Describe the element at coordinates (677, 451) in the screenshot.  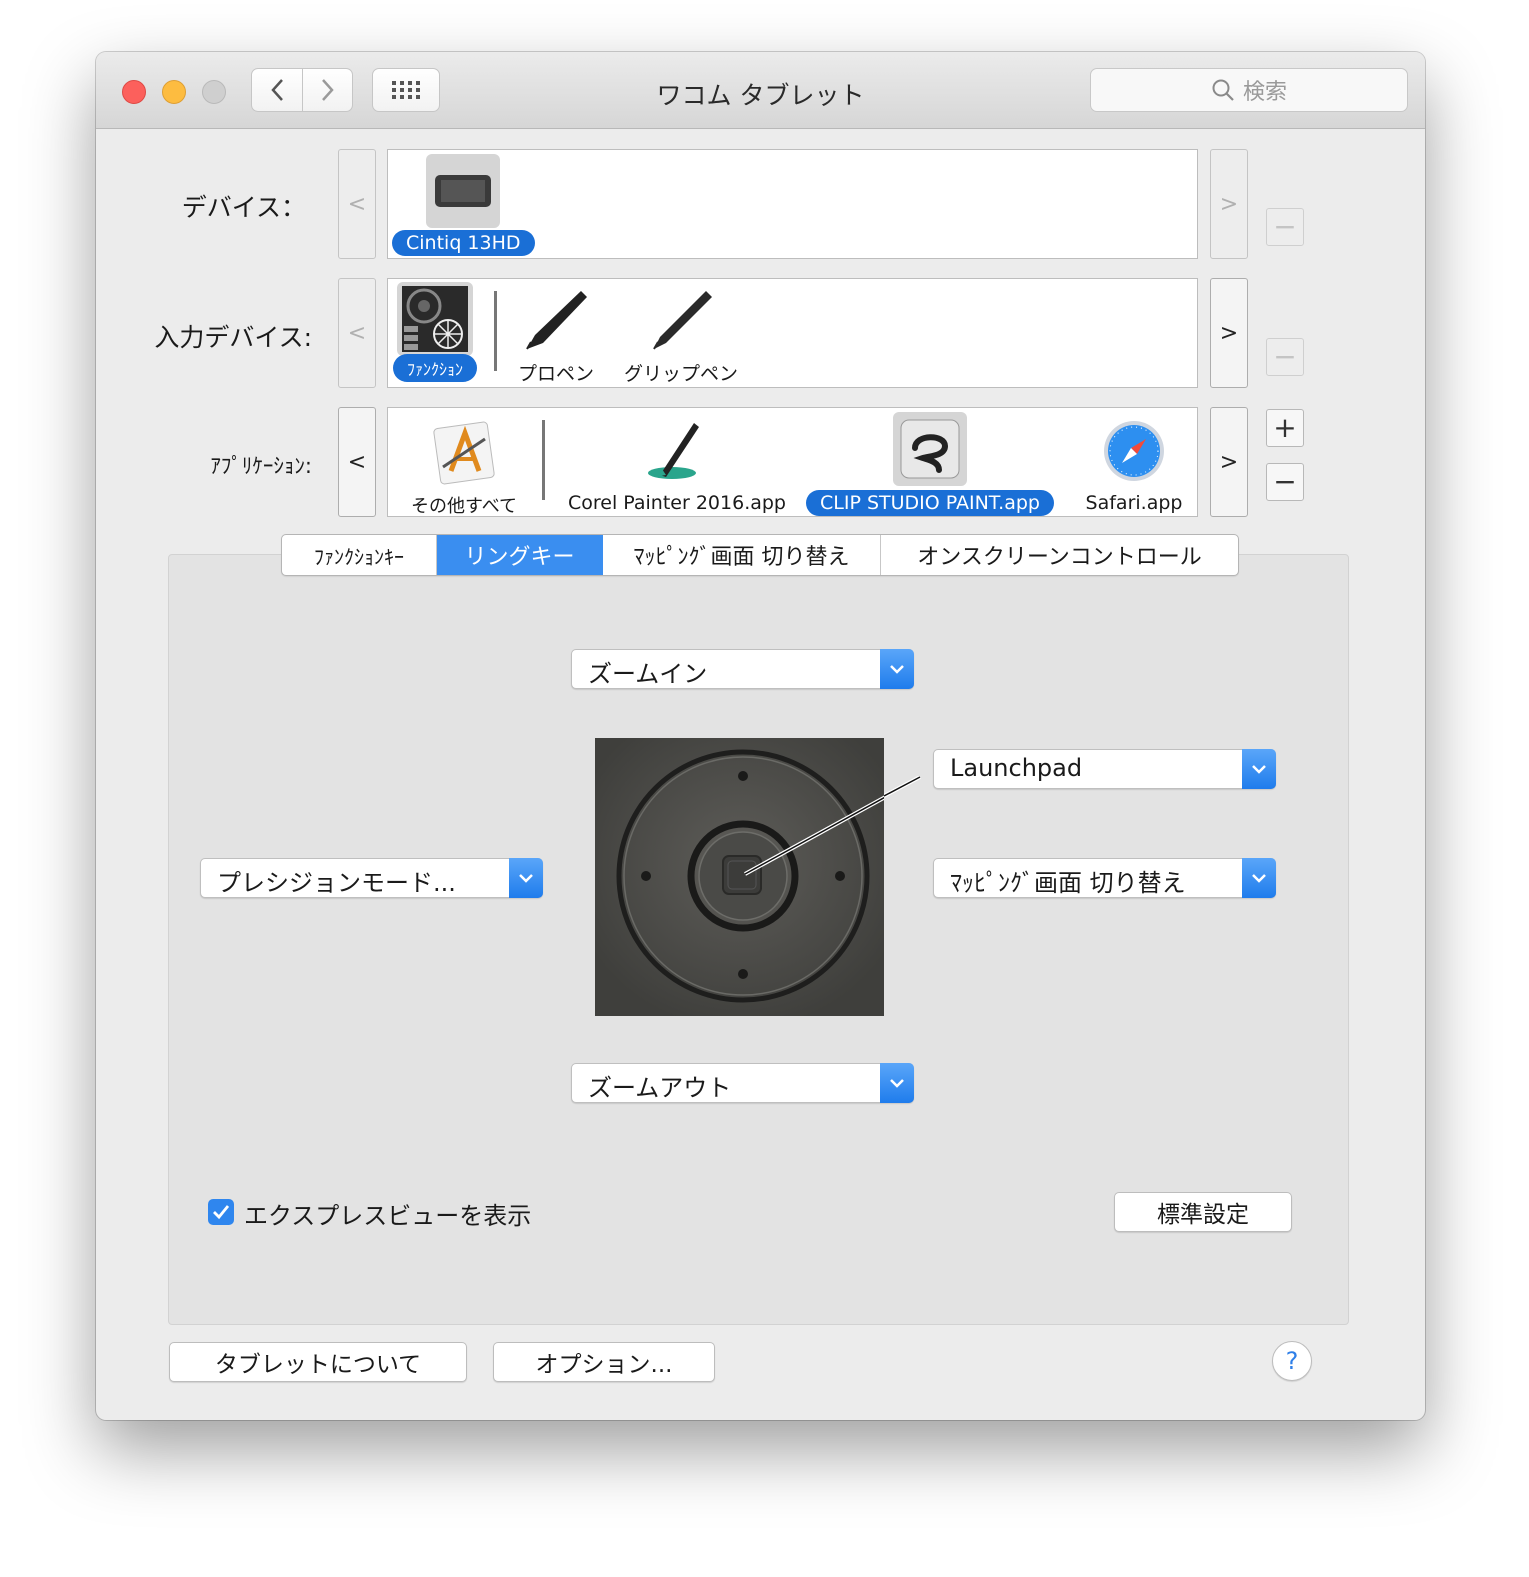
I see `corel-painter-icon` at that location.